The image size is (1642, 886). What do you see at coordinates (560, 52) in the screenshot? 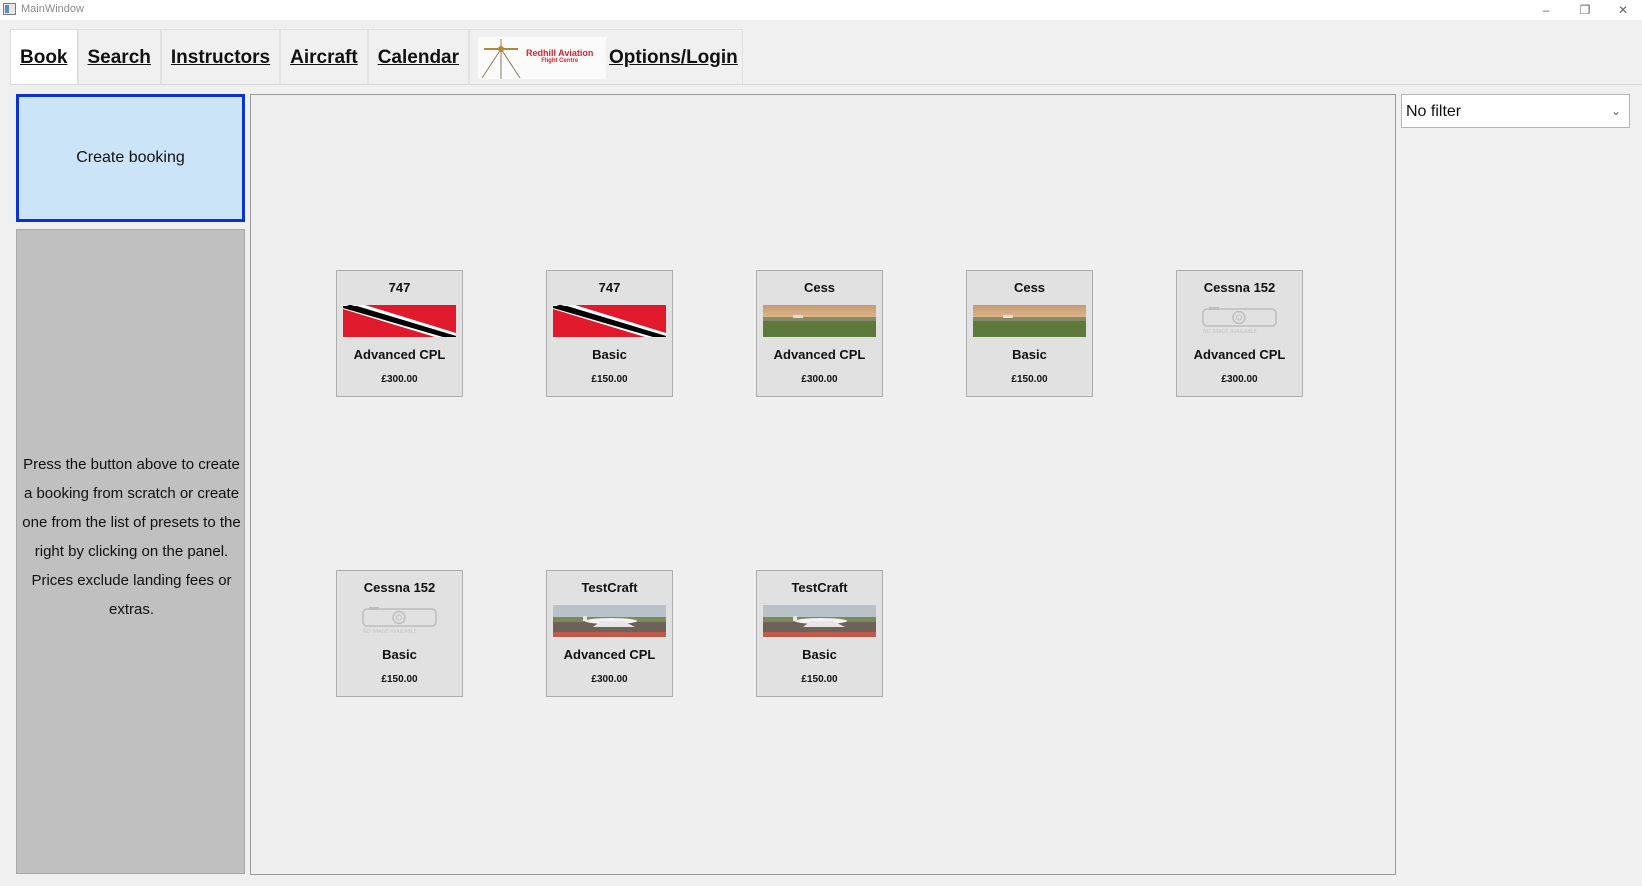
I see `logo-line1: Redhill Aviation` at bounding box center [560, 52].